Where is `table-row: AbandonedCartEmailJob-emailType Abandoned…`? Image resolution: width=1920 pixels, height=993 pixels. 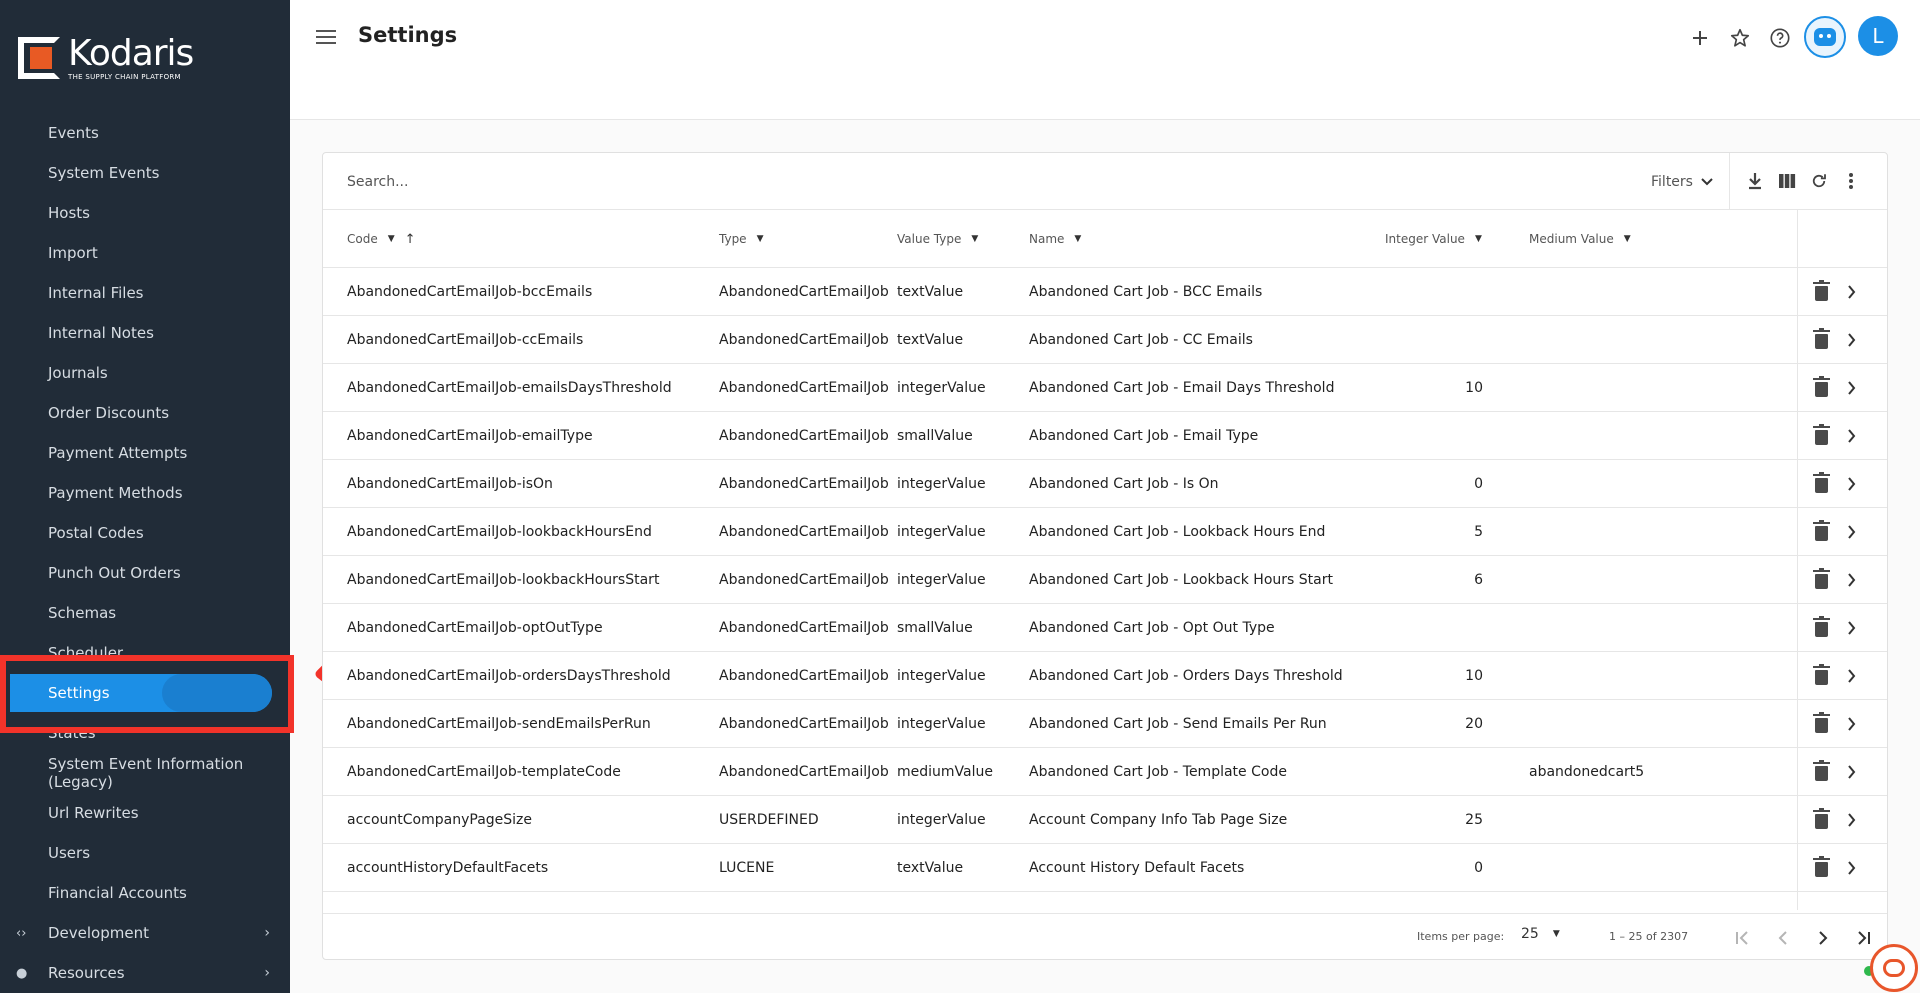 table-row: AbandonedCartEmailJob-emailType Abandoned… is located at coordinates (1105, 436).